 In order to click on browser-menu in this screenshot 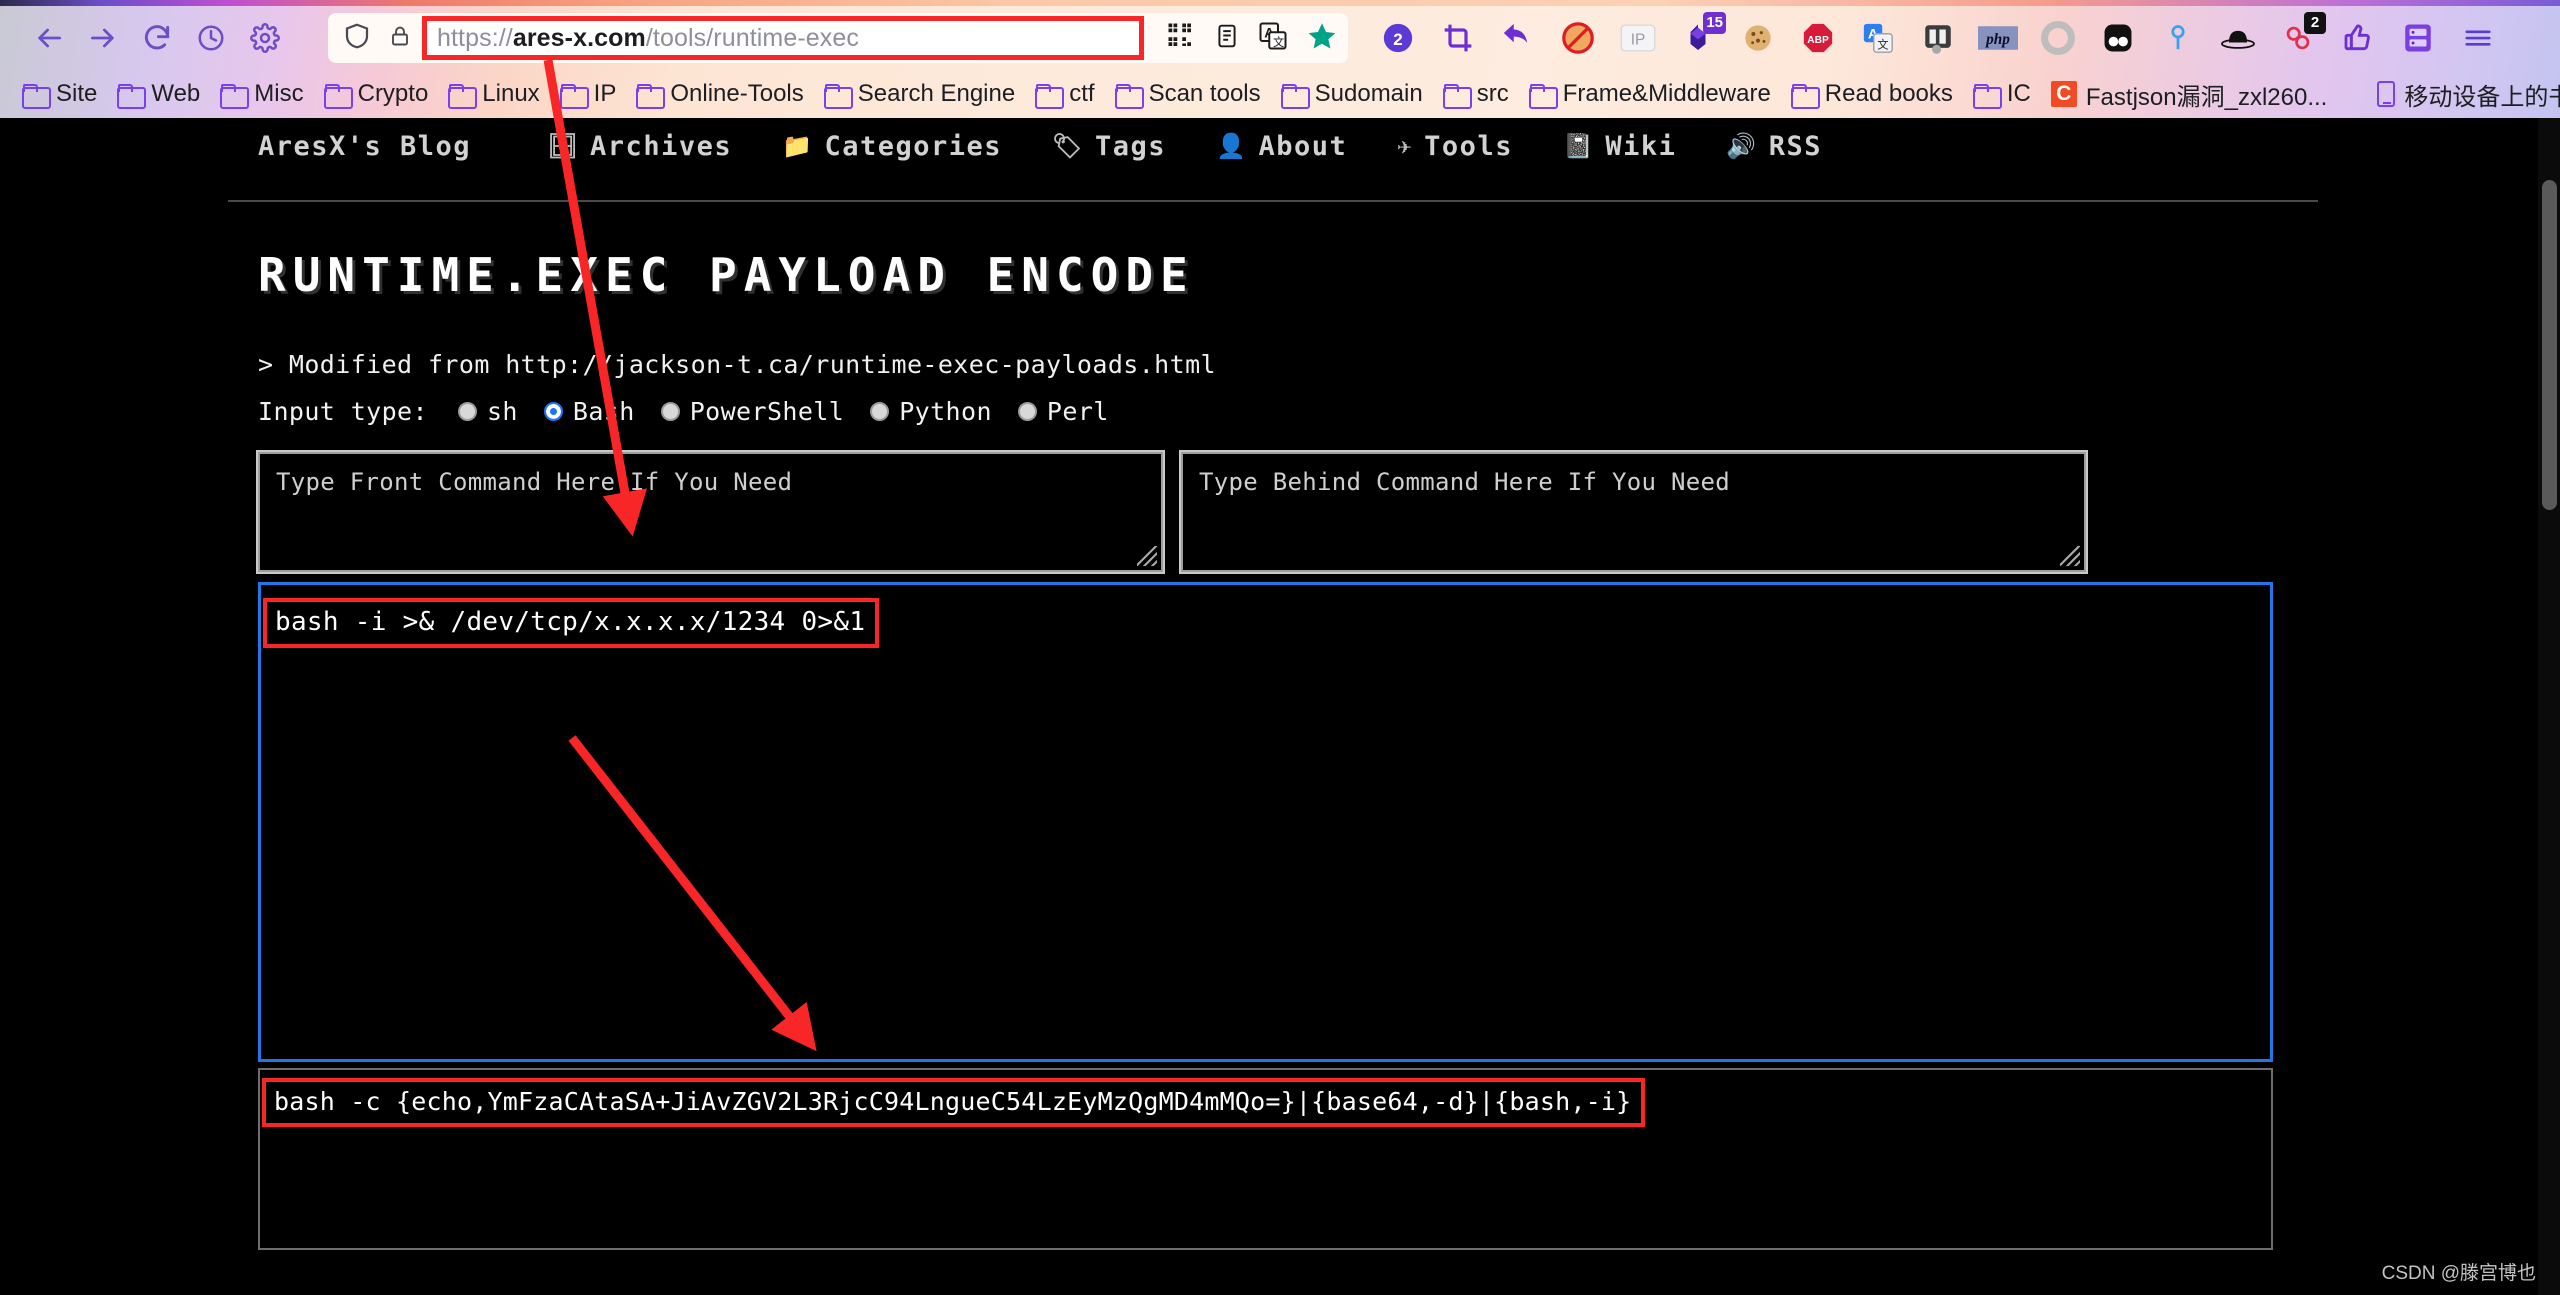, I will do `click(2478, 38)`.